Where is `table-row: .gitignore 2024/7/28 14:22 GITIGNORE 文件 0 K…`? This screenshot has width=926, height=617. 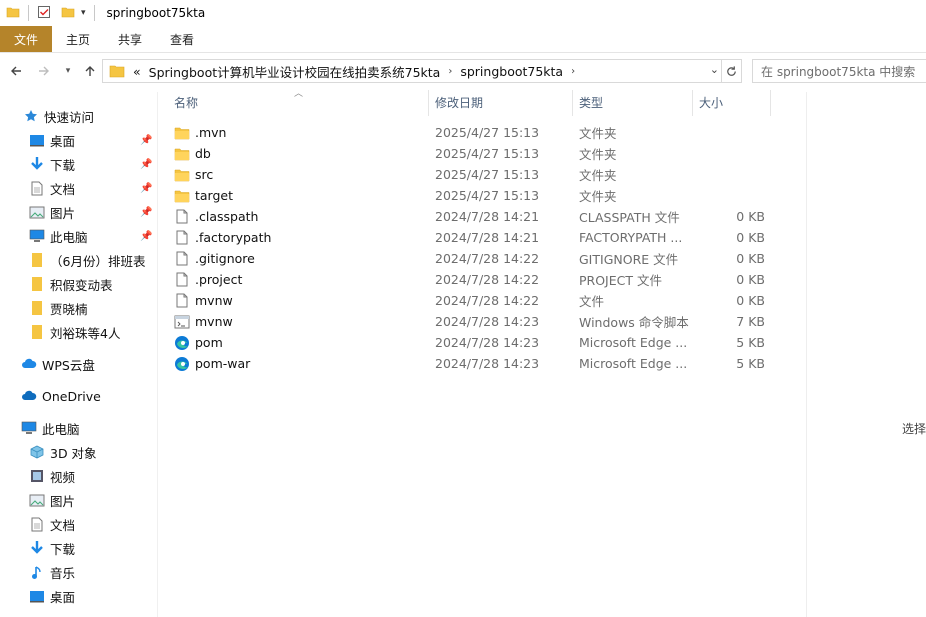
table-row: .gitignore 2024/7/28 14:22 GITIGNORE 文件 0 K… is located at coordinates (478, 258).